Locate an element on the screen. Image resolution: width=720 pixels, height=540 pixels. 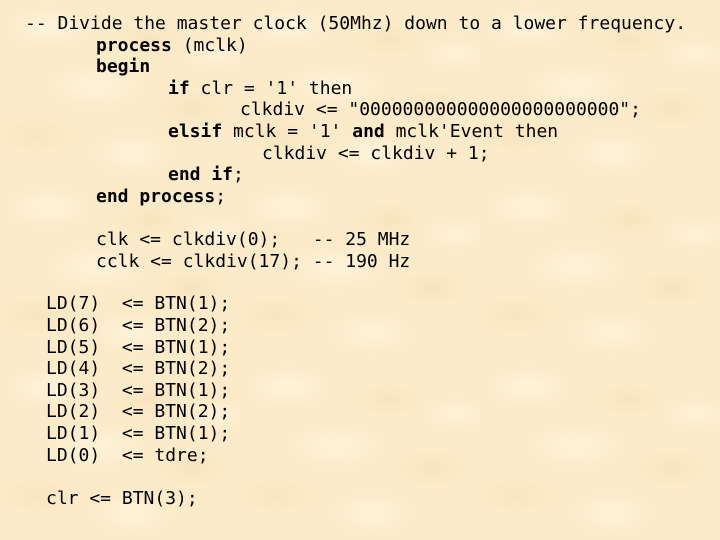
code-text: (mclk) is located at coordinates (209, 45).